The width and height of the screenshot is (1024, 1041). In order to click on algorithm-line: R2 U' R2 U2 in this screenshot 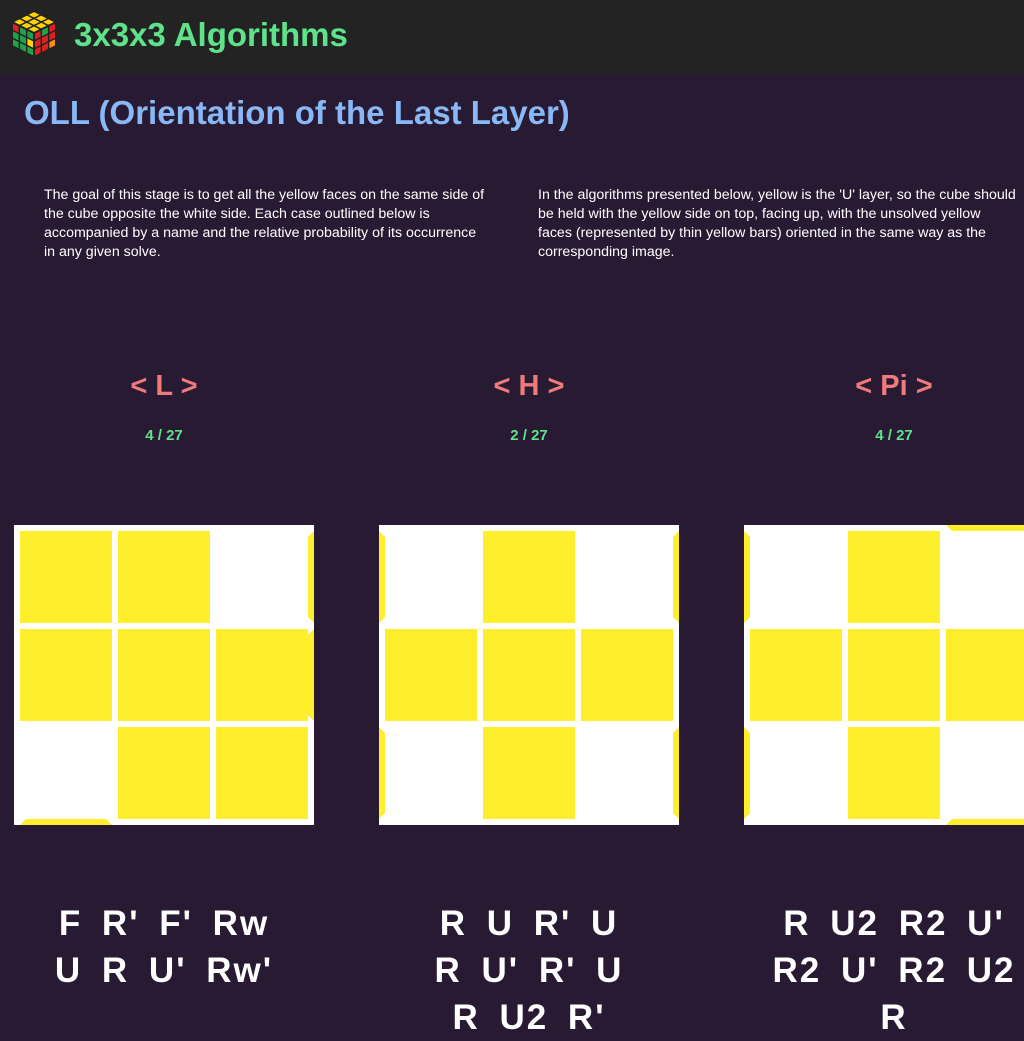, I will do `click(894, 970)`.